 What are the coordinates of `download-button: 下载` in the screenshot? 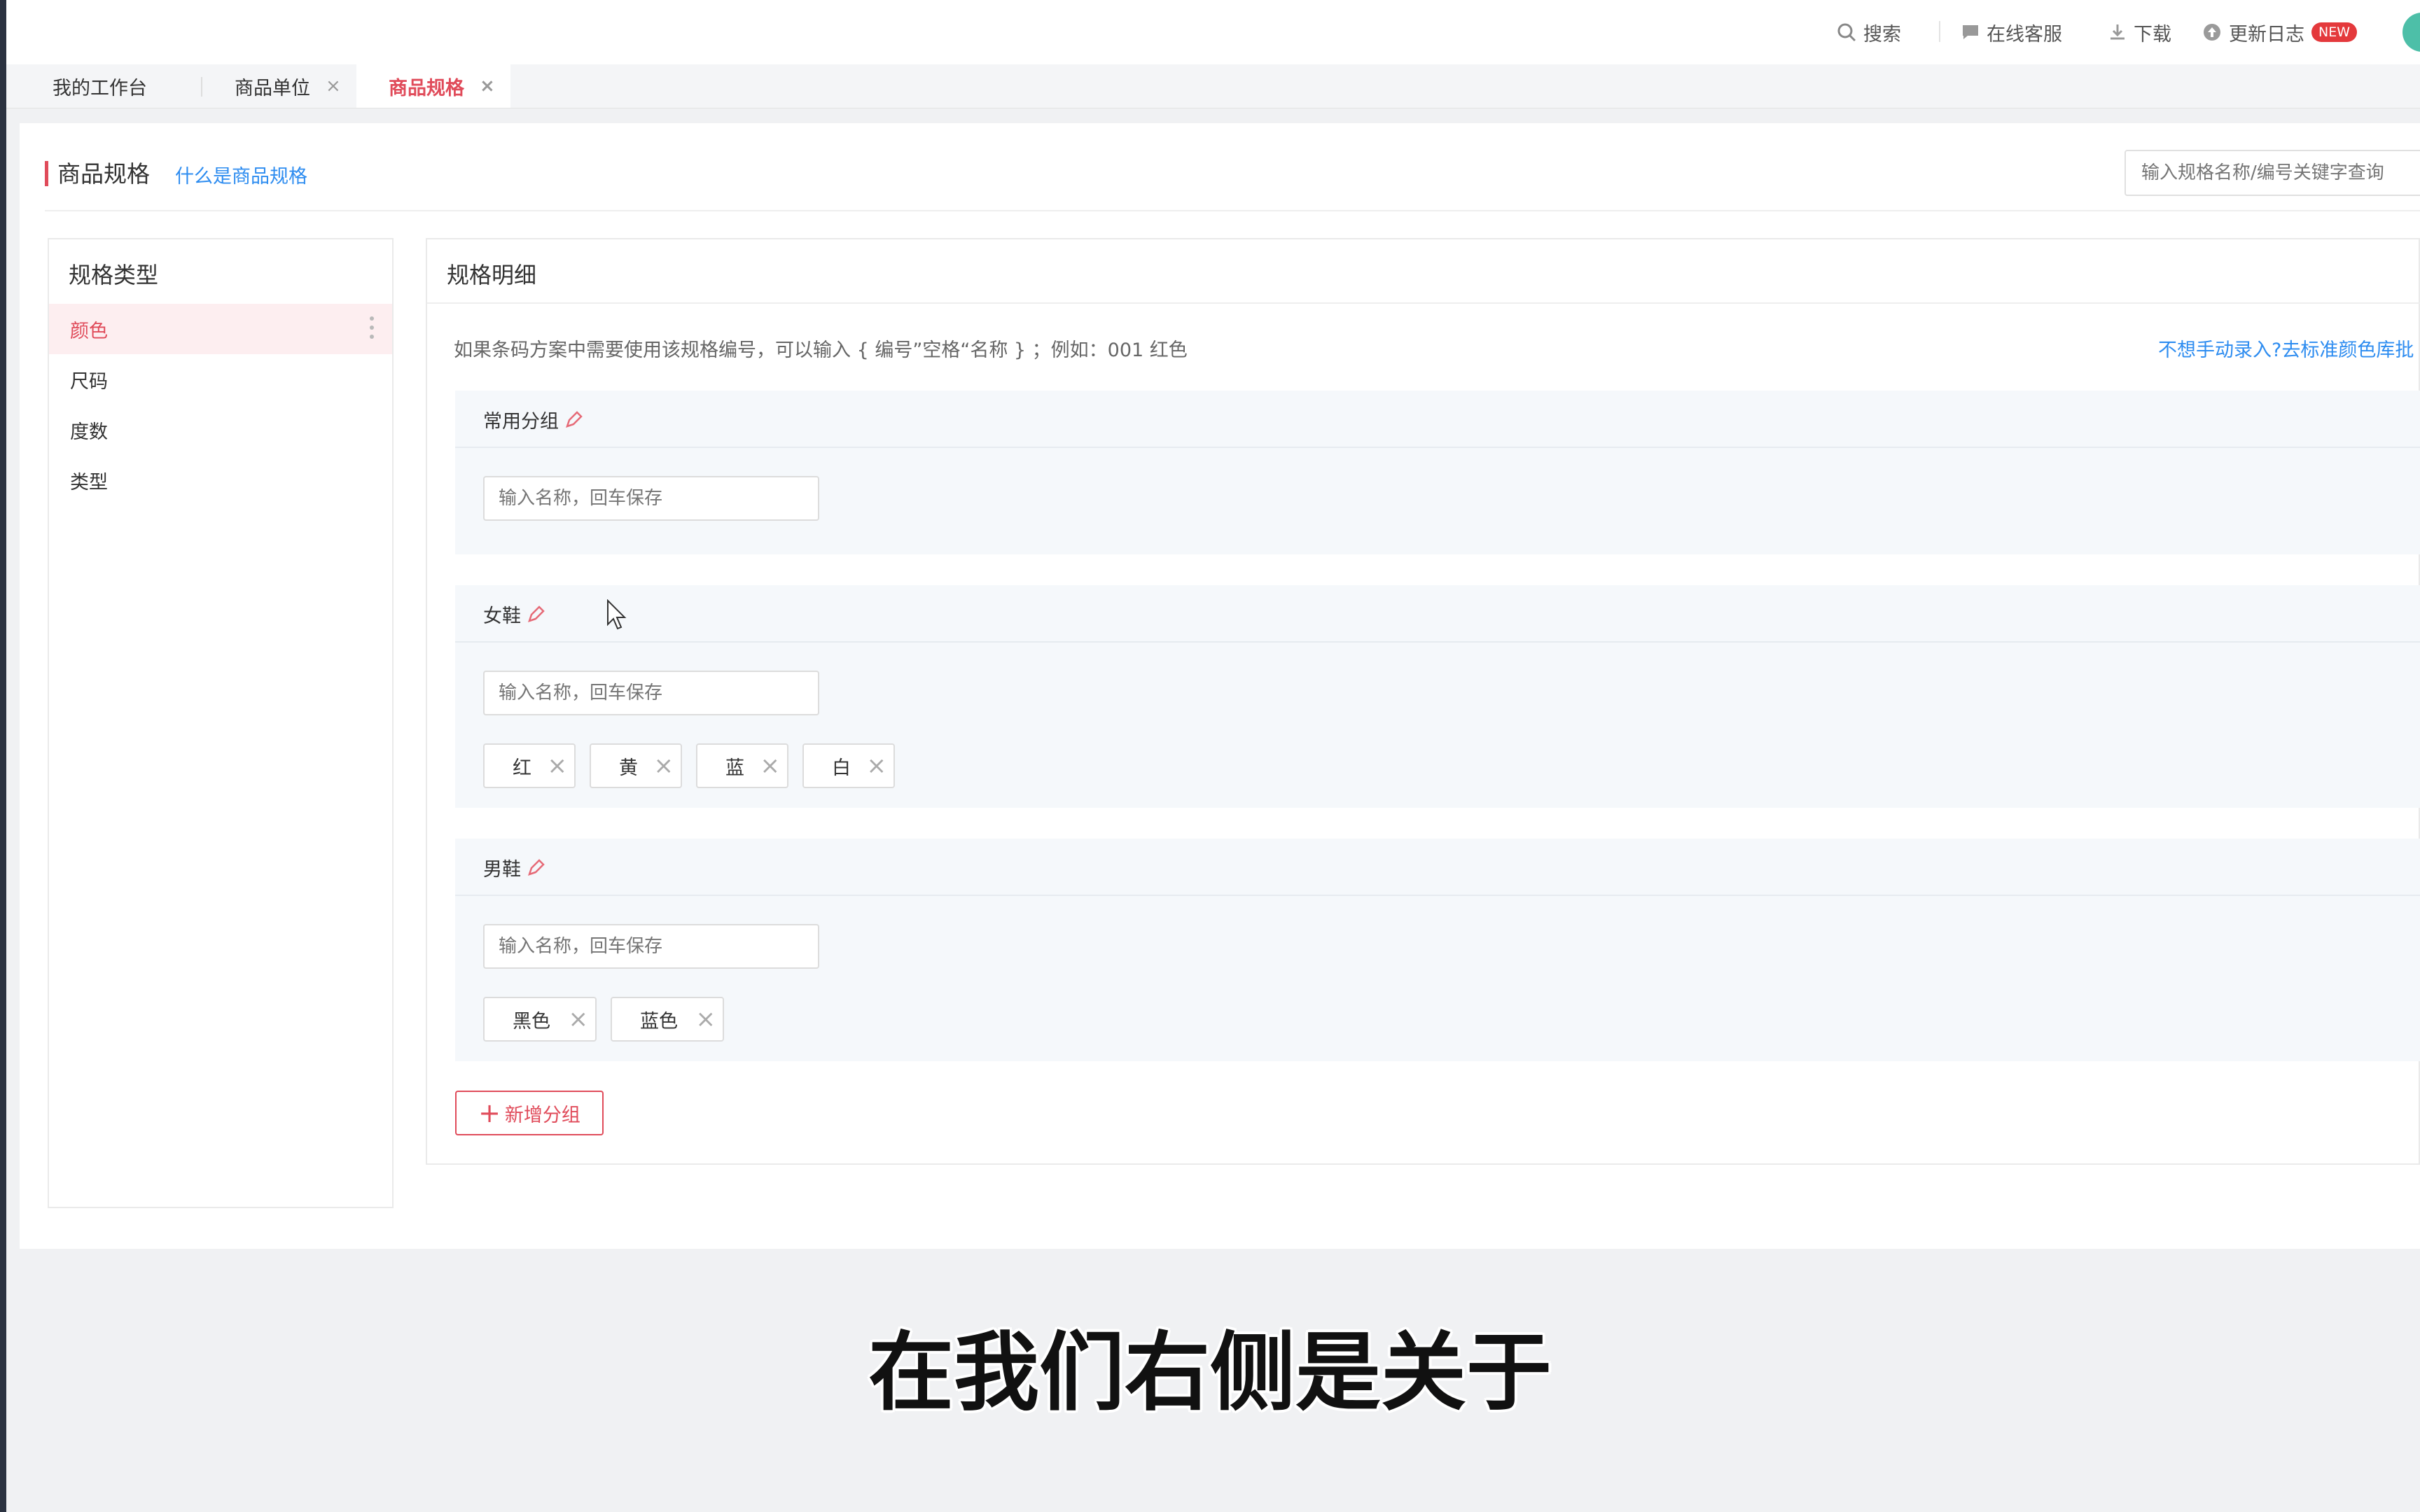 It's located at (2139, 32).